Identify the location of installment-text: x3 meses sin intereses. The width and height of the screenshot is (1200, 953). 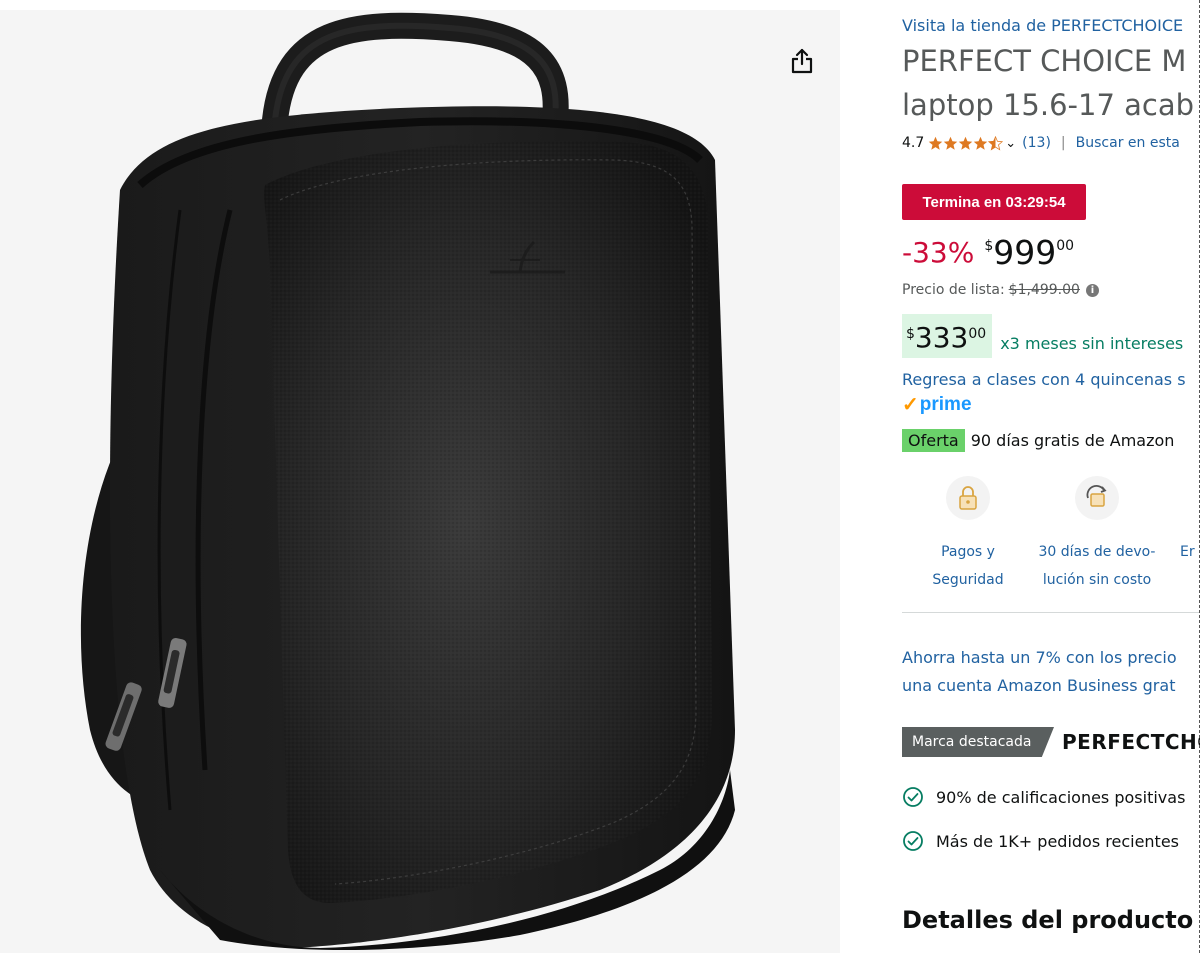
(1092, 343).